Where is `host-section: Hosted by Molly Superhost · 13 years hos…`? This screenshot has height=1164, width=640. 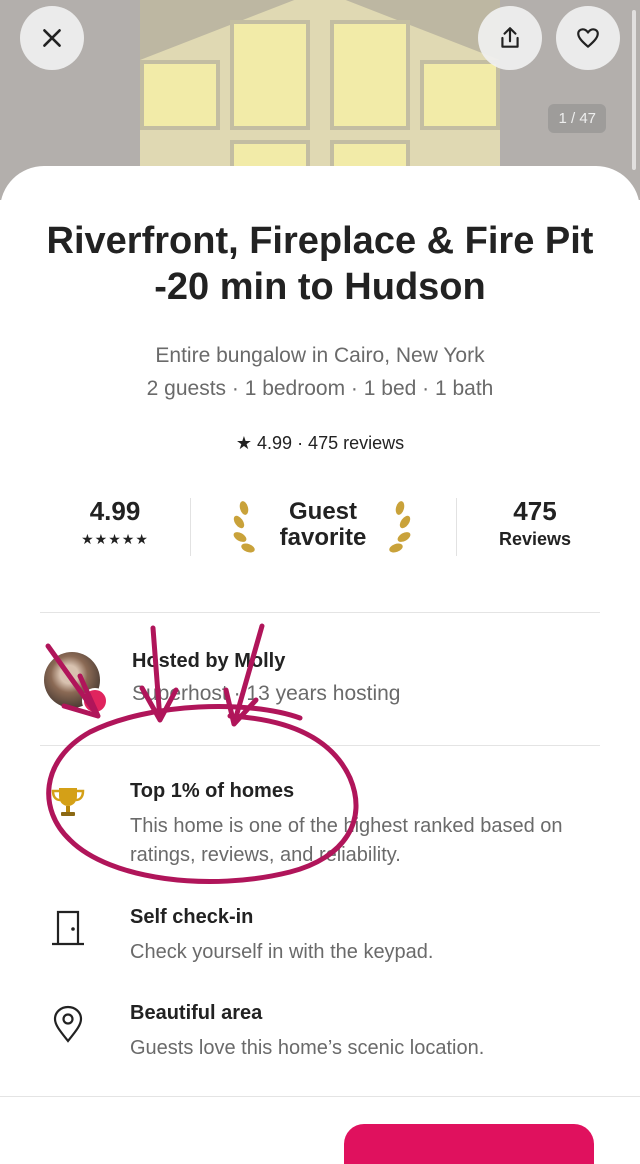
host-section: Hosted by Molly Superhost · 13 years hos… is located at coordinates (324, 685).